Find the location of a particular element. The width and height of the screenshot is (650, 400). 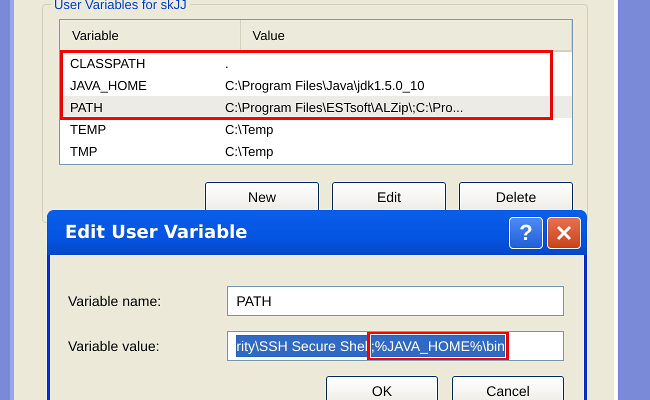

selected-text: ;%JAVA_HOME%\bin is located at coordinates (437, 346).